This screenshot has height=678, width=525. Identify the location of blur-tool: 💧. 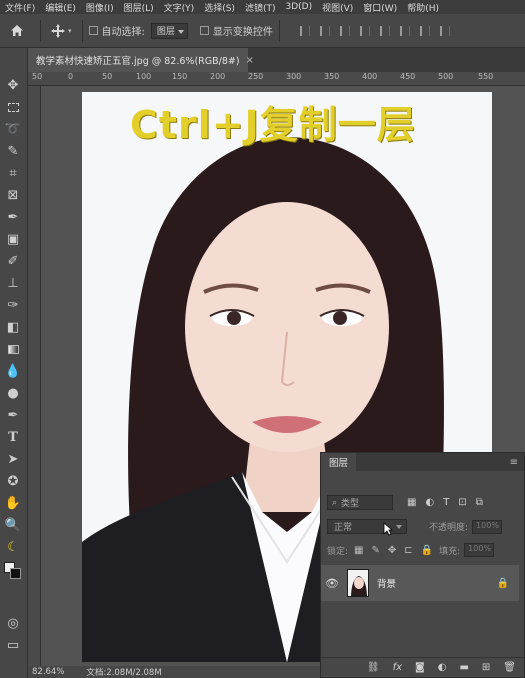
(13, 371).